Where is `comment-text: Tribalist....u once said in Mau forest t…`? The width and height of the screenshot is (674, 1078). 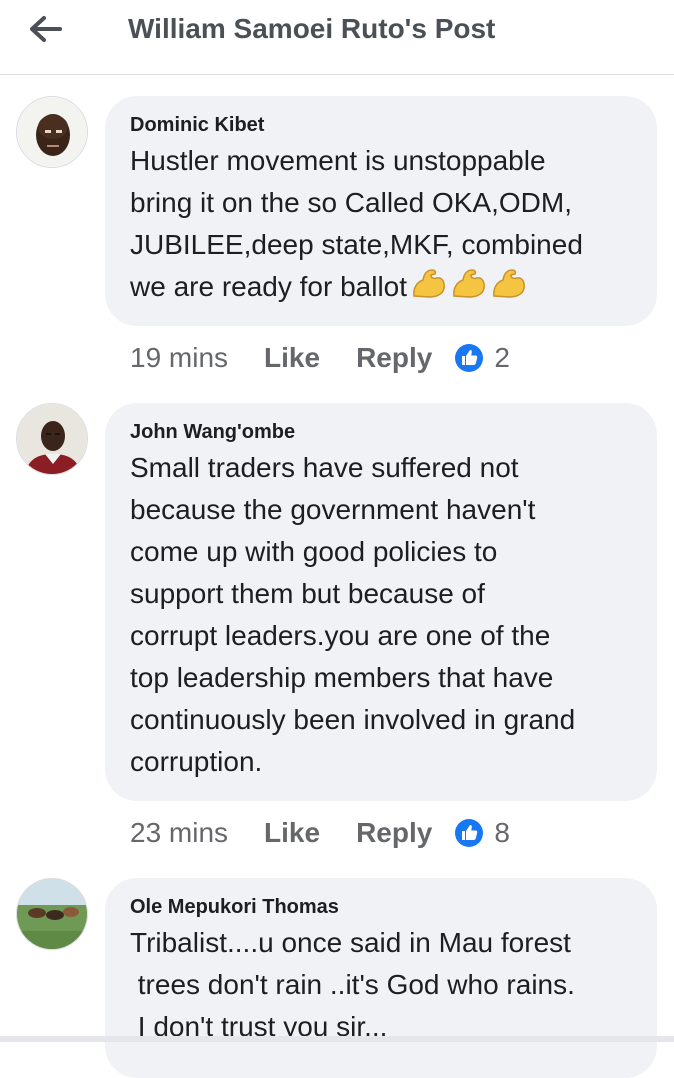
comment-text: Tribalist....u once said in Mau forest t… is located at coordinates (352, 984).